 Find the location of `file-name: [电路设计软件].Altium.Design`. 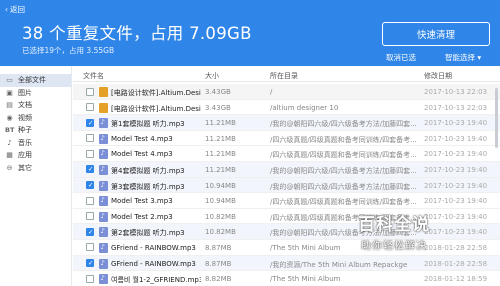

file-name: [电路设计软件].Altium.Design is located at coordinates (156, 108).